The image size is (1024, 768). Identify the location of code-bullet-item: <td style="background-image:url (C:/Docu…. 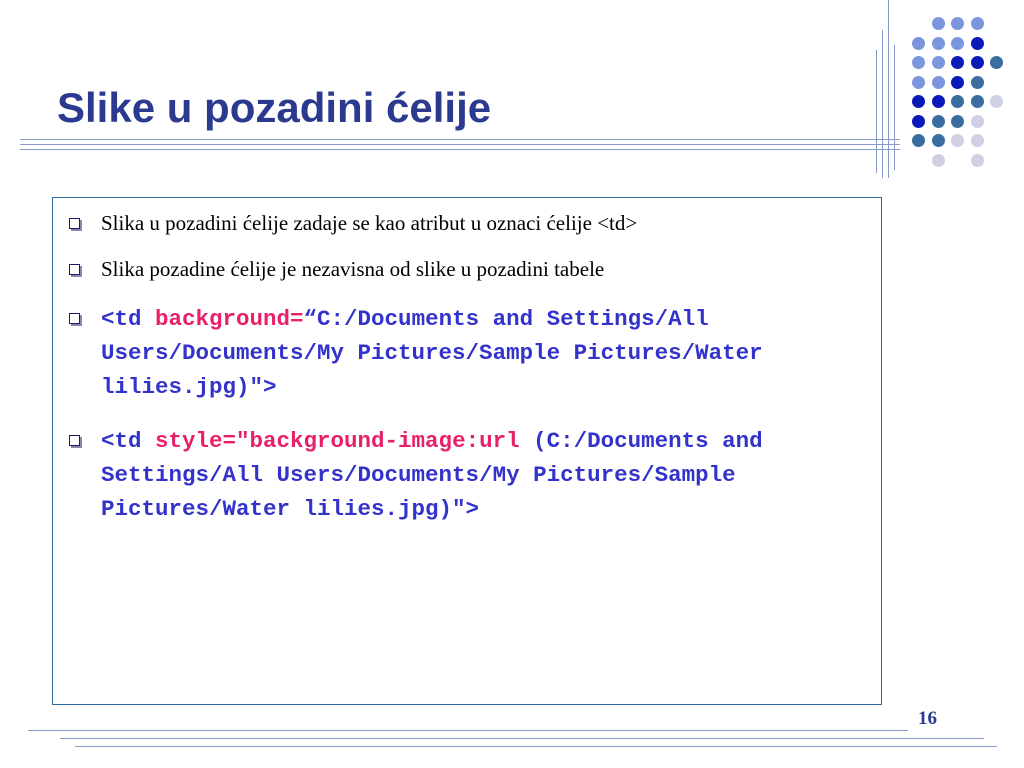
(468, 475).